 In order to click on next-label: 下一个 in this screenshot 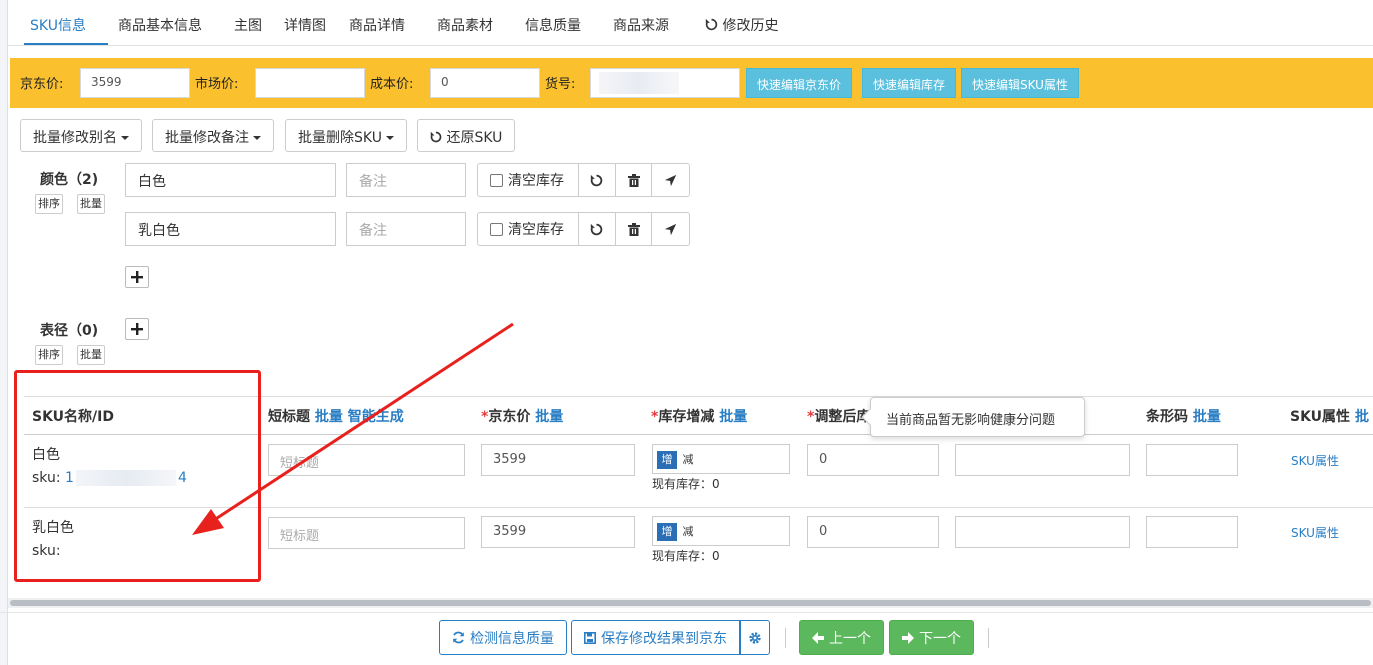, I will do `click(940, 638)`.